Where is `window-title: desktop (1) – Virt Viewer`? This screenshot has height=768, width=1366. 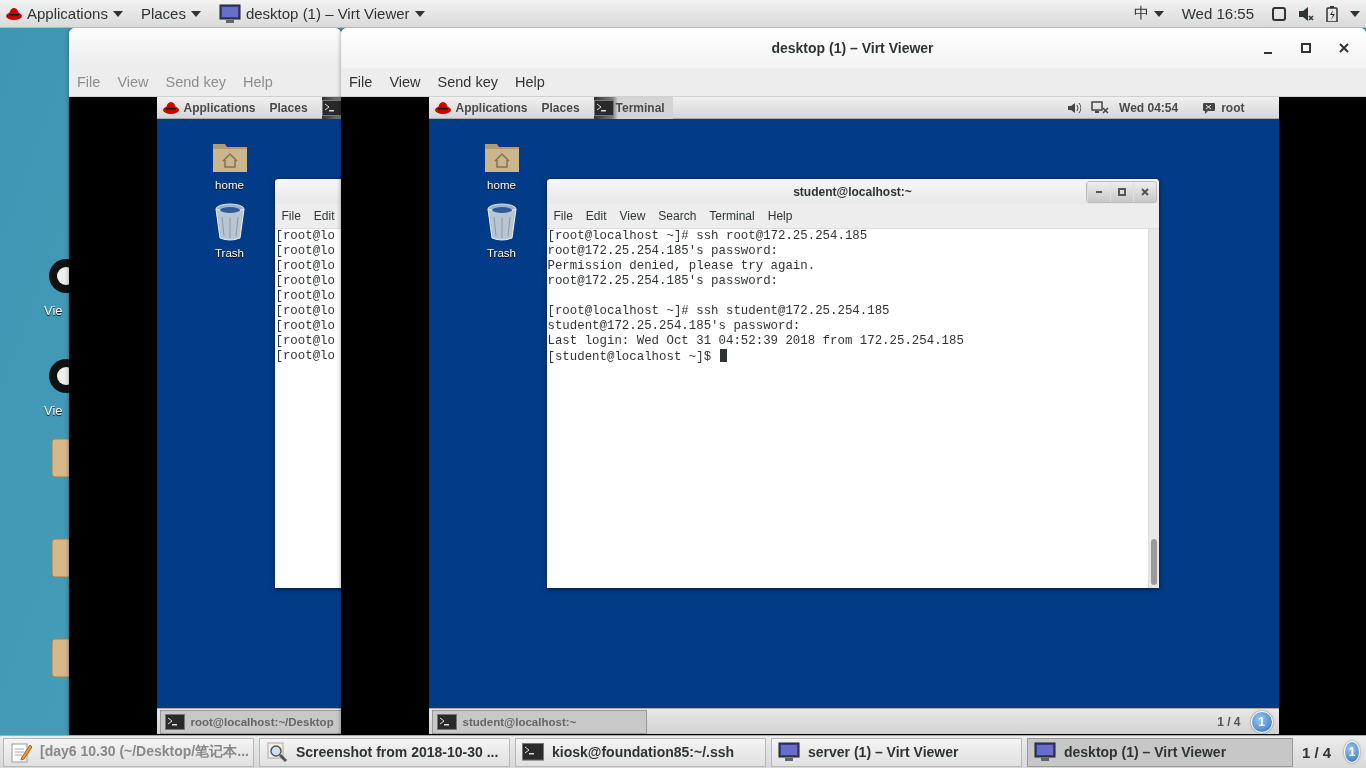 window-title: desktop (1) – Virt Viewer is located at coordinates (852, 48).